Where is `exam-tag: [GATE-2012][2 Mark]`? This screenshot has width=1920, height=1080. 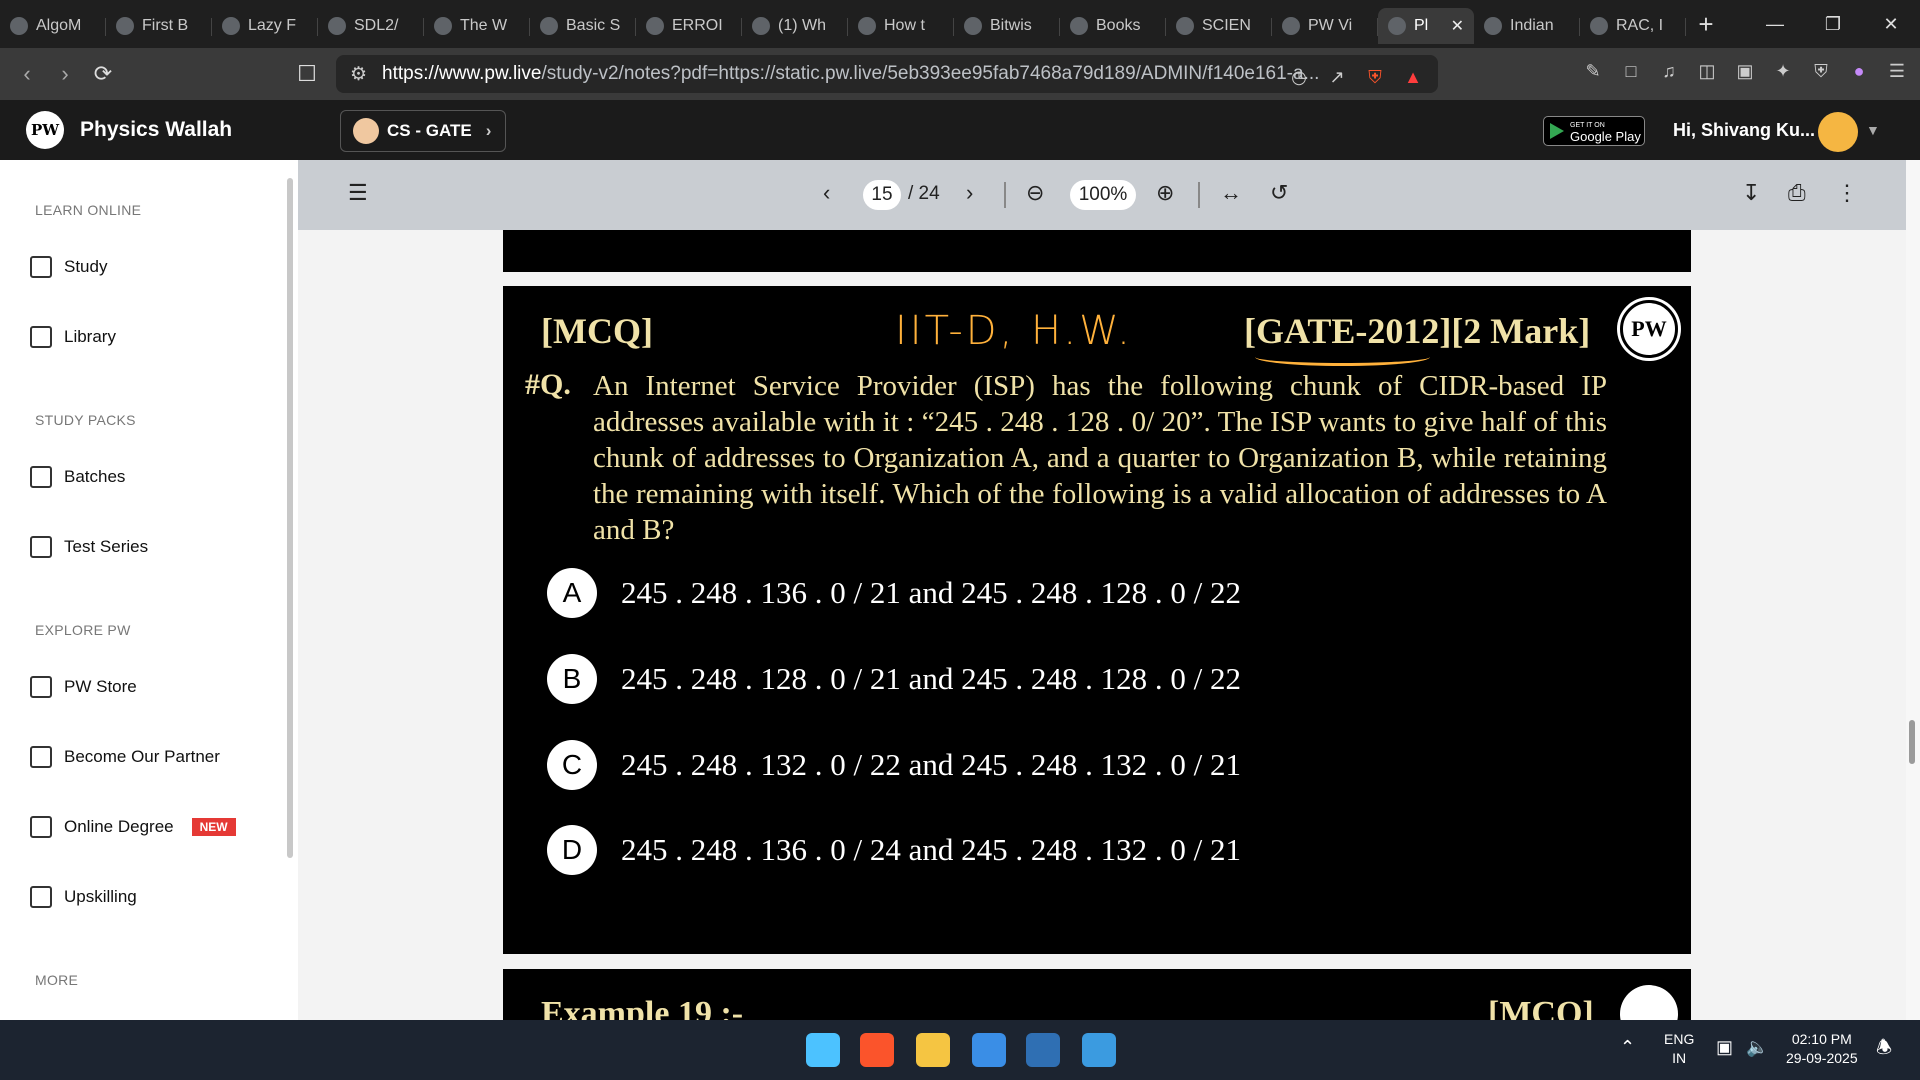
exam-tag: [GATE-2012][2 Mark] is located at coordinates (1417, 331).